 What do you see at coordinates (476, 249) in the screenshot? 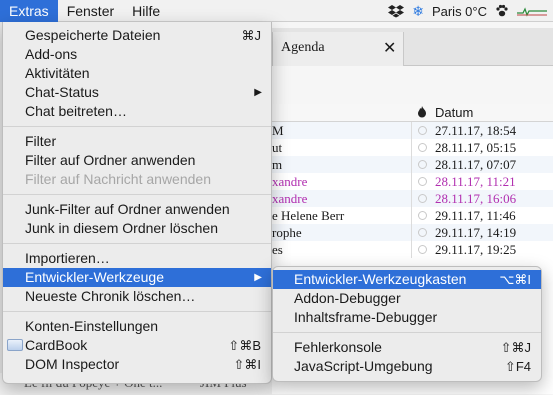
I see `row-date: 29.11.17, 19:25` at bounding box center [476, 249].